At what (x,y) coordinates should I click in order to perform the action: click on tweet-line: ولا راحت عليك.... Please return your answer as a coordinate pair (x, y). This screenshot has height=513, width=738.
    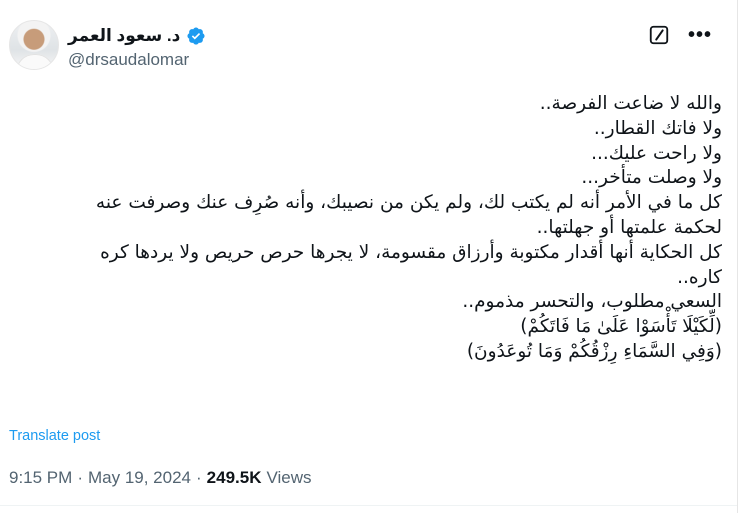
    Looking at the image, I should click on (656, 153).